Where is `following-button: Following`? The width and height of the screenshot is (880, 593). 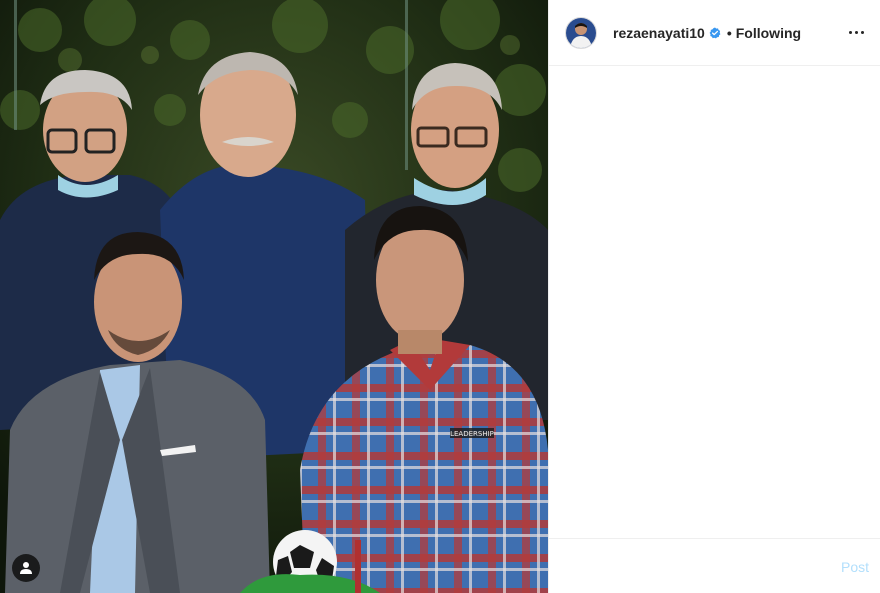
following-button: Following is located at coordinates (768, 33).